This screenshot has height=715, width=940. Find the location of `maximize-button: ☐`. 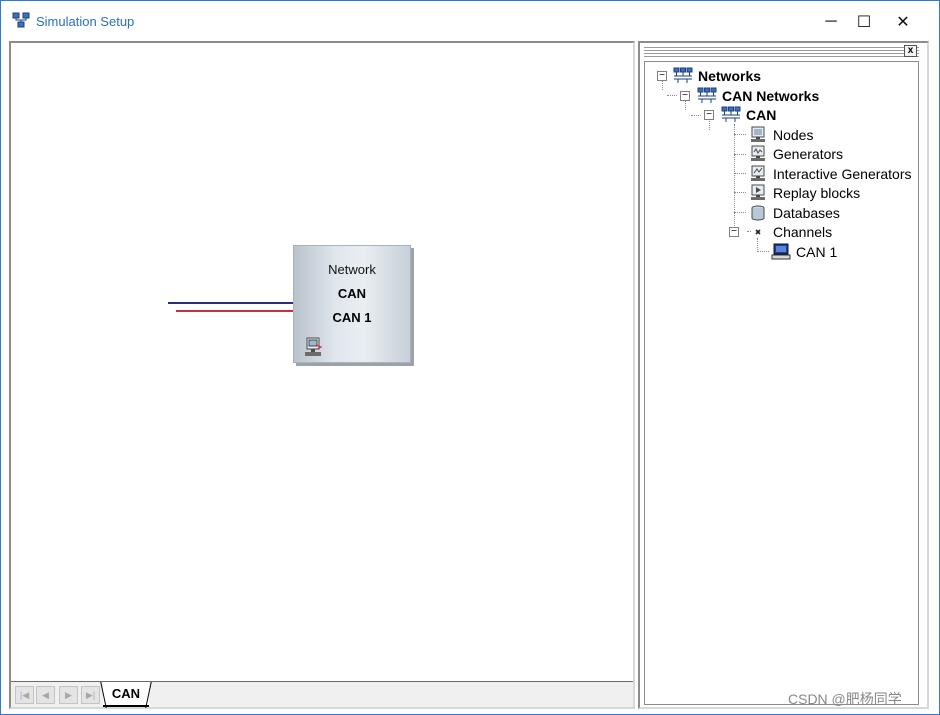

maximize-button: ☐ is located at coordinates (864, 22).